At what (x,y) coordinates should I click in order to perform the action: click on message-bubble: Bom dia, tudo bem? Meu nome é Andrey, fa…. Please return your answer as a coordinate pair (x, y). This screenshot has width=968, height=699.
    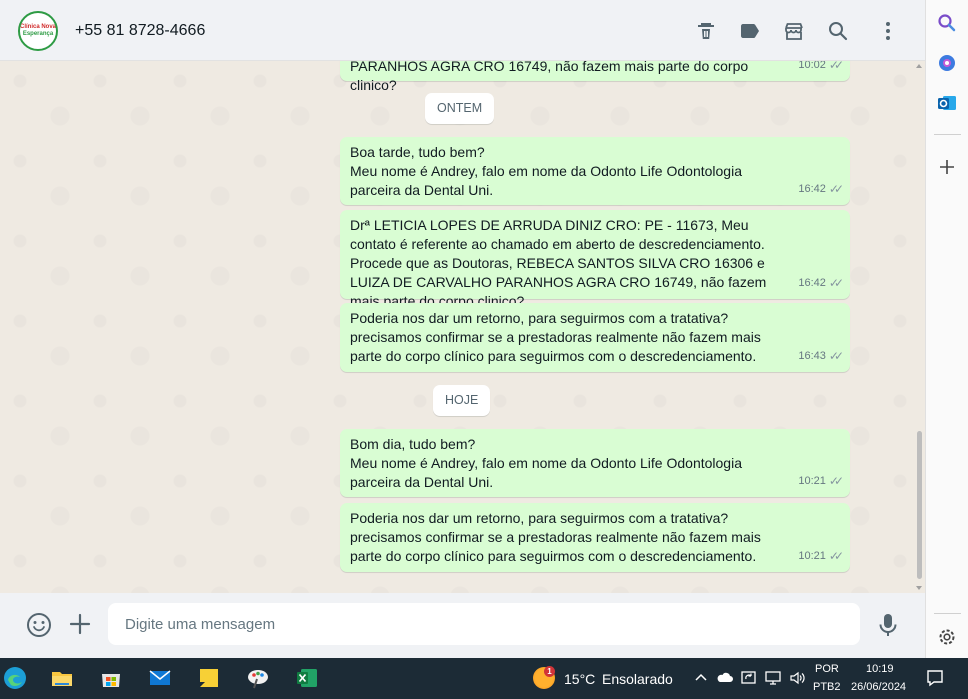
    Looking at the image, I should click on (595, 463).